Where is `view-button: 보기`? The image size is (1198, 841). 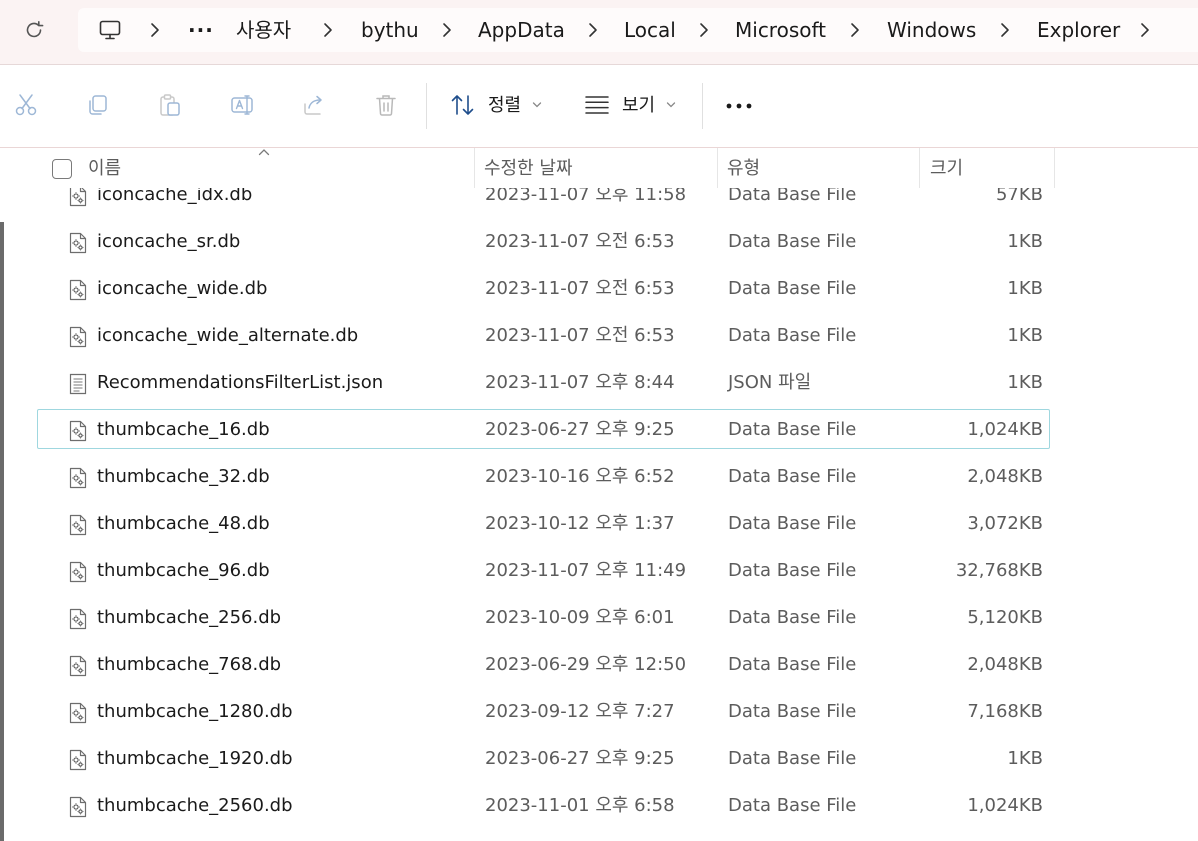
view-button: 보기 is located at coordinates (632, 105).